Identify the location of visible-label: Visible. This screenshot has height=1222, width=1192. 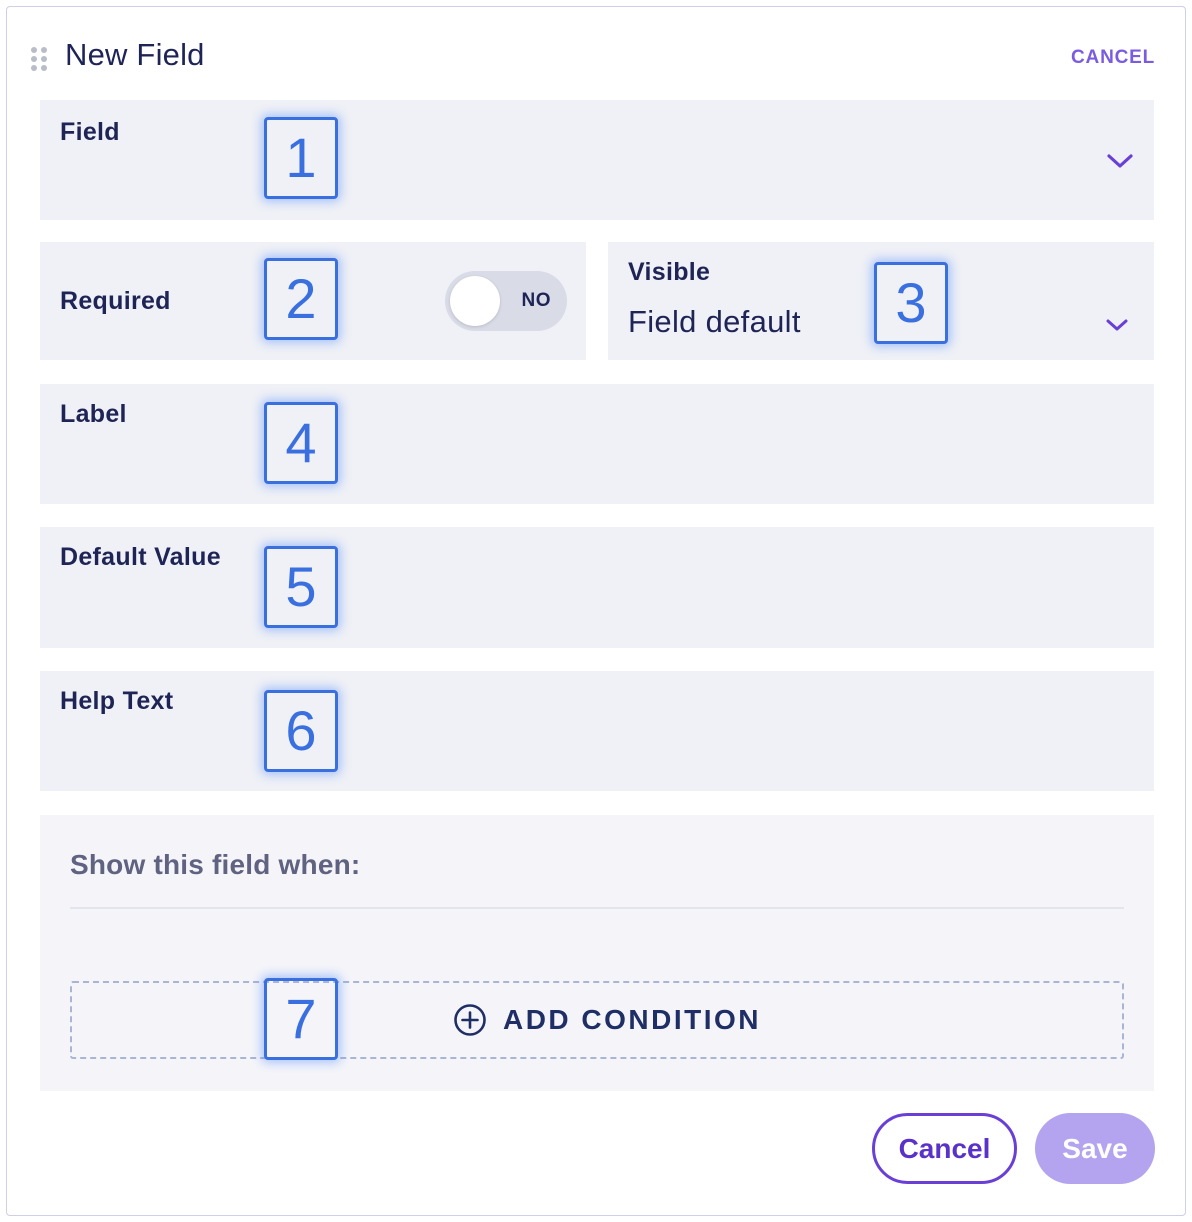
(669, 272).